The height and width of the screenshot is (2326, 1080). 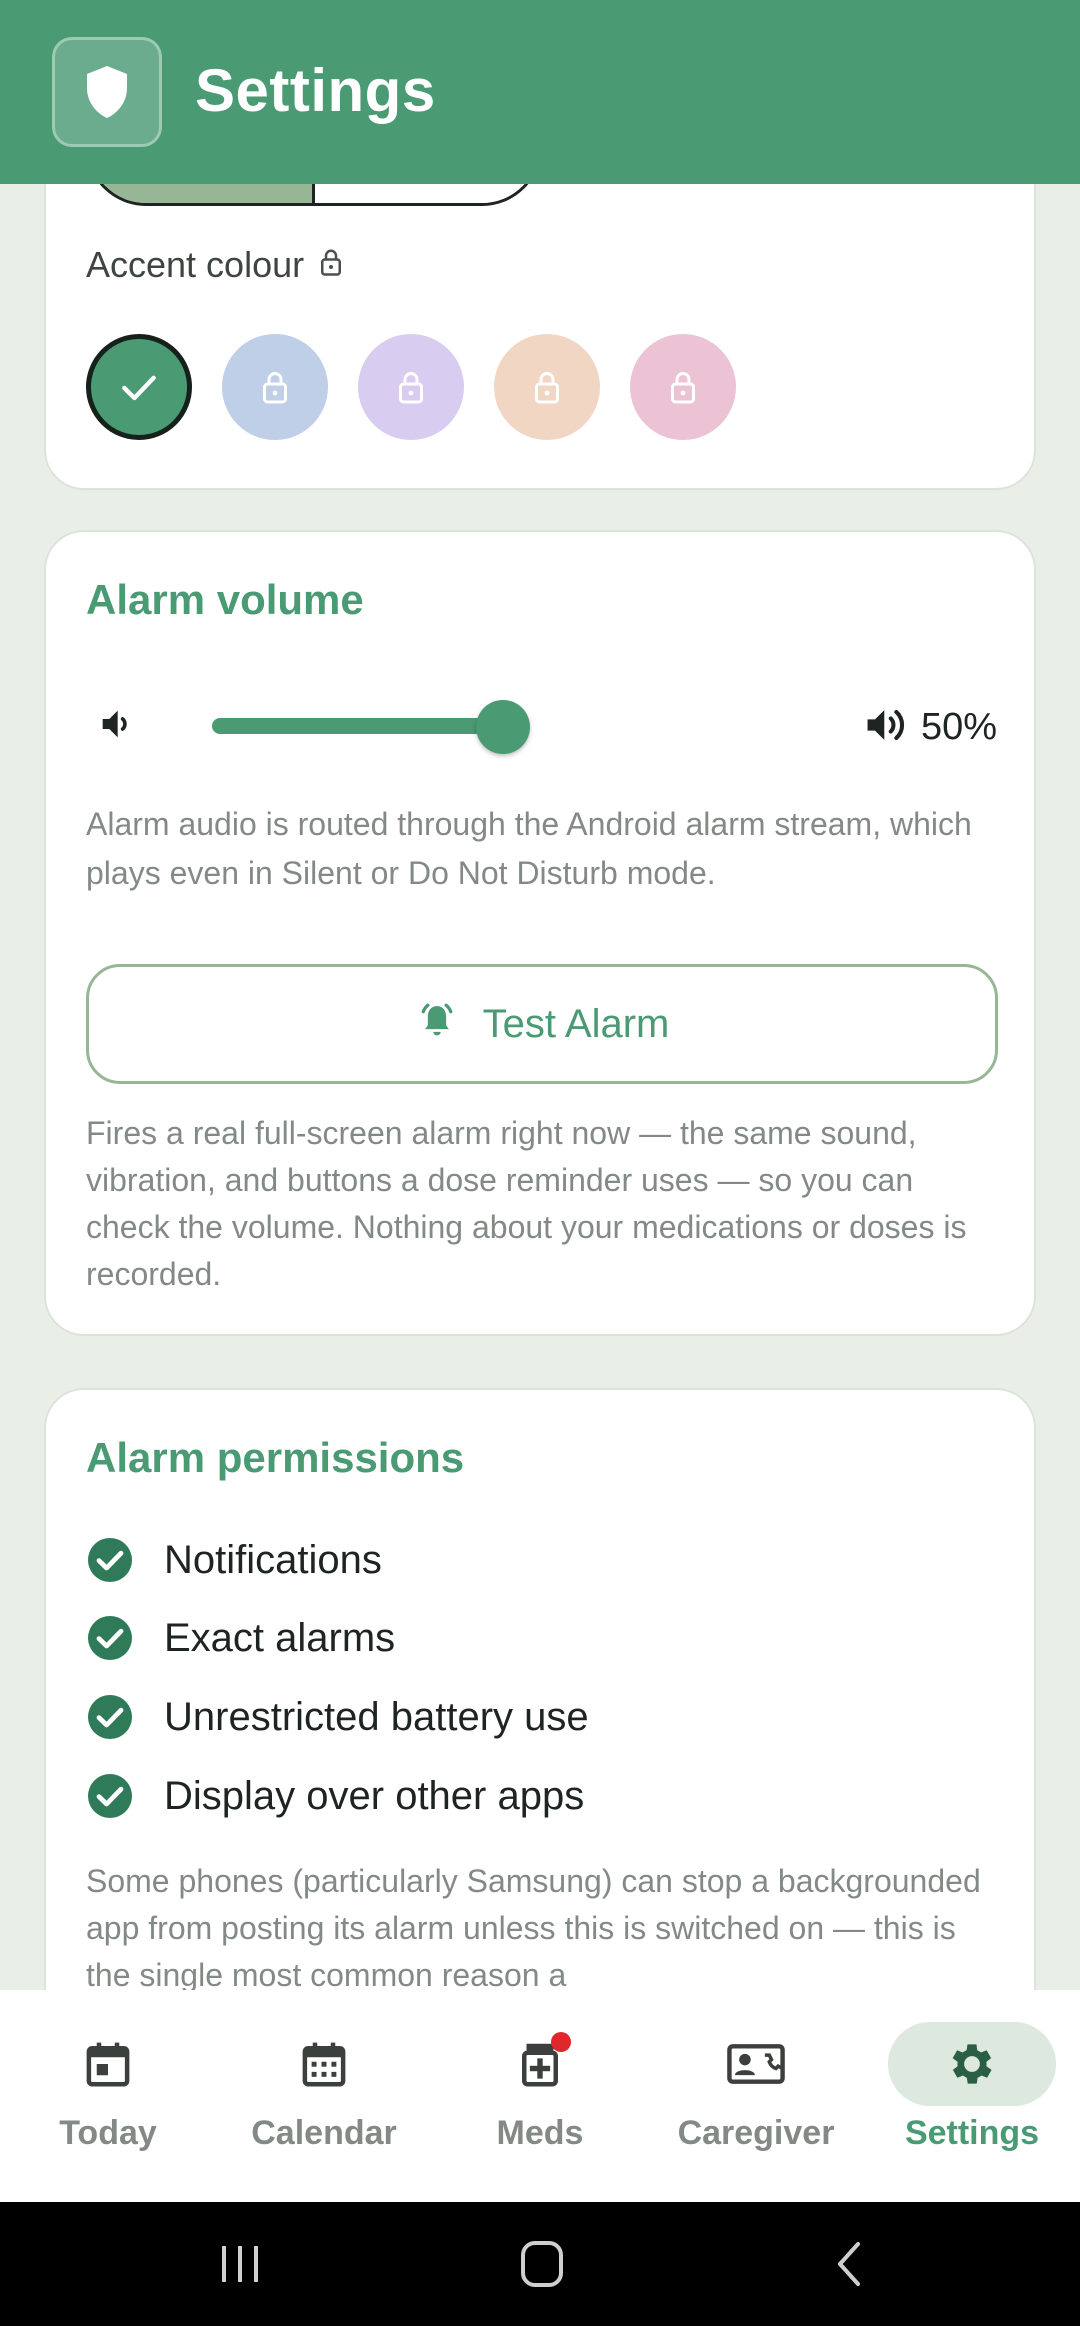 I want to click on home-icon, so click(x=542, y=2266).